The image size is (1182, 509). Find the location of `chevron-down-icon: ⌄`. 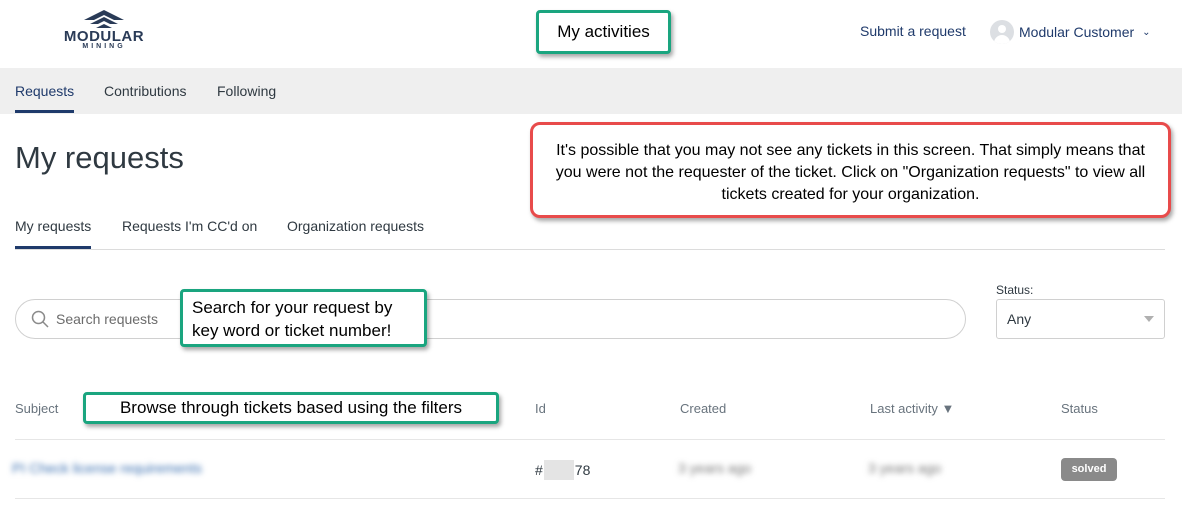

chevron-down-icon: ⌄ is located at coordinates (1146, 32).